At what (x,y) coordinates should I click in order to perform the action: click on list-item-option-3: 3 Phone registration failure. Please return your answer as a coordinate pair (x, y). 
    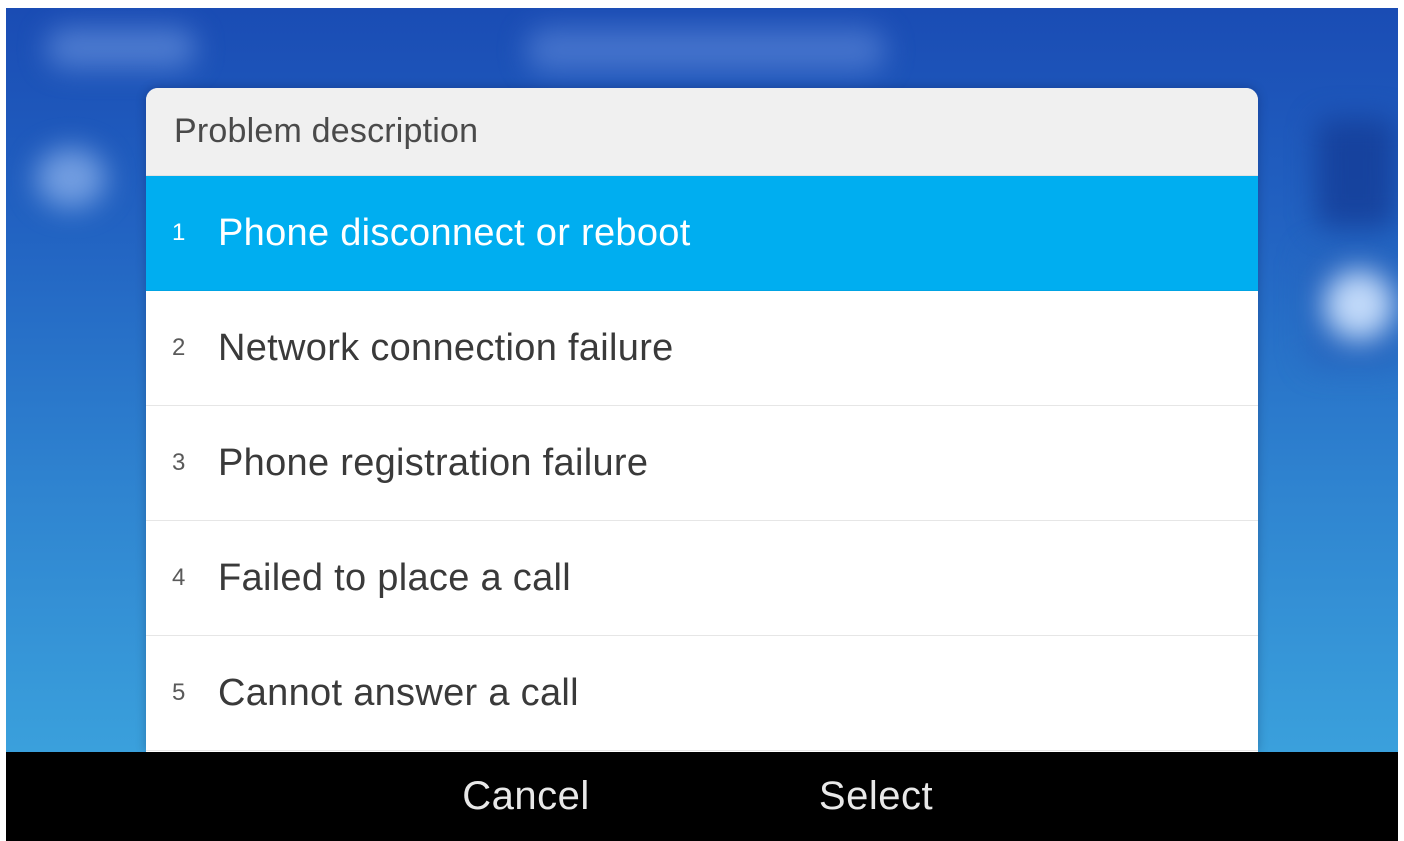
    Looking at the image, I should click on (702, 463).